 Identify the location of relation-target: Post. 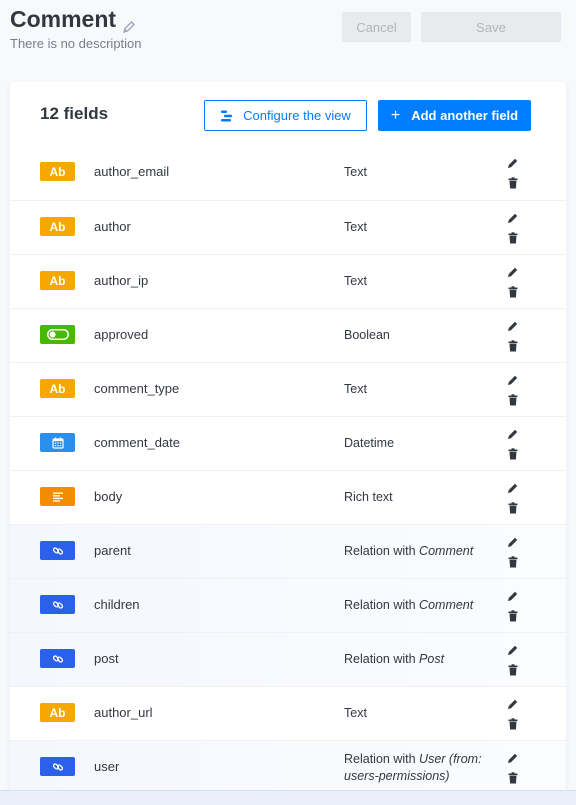
(432, 659).